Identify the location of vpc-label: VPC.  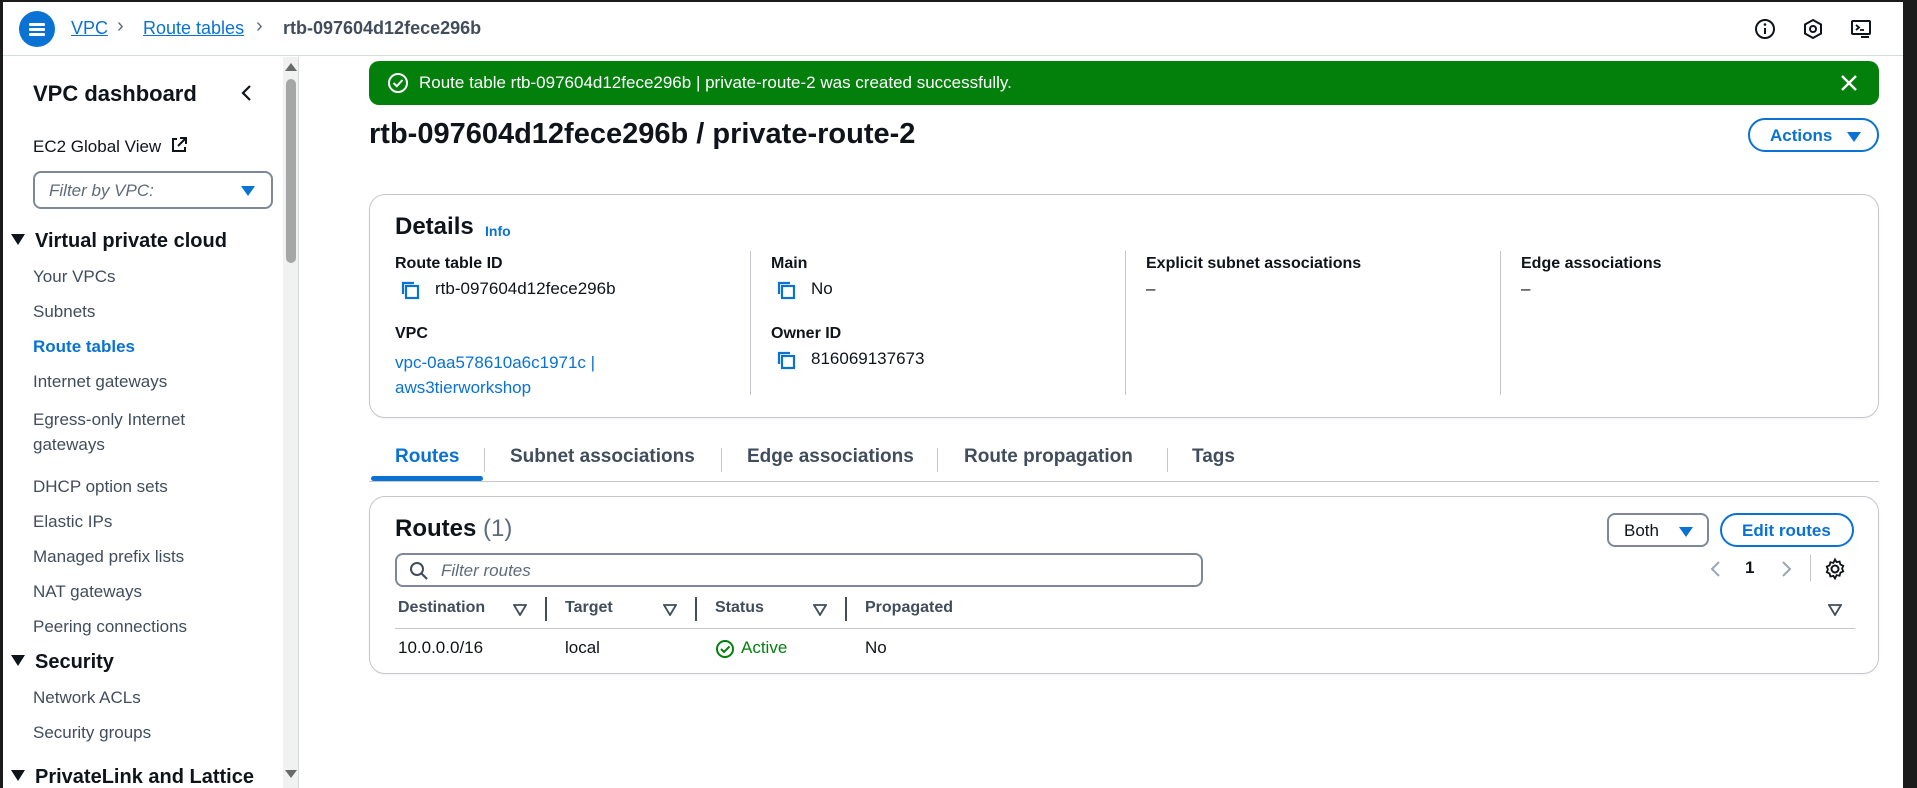
(411, 333).